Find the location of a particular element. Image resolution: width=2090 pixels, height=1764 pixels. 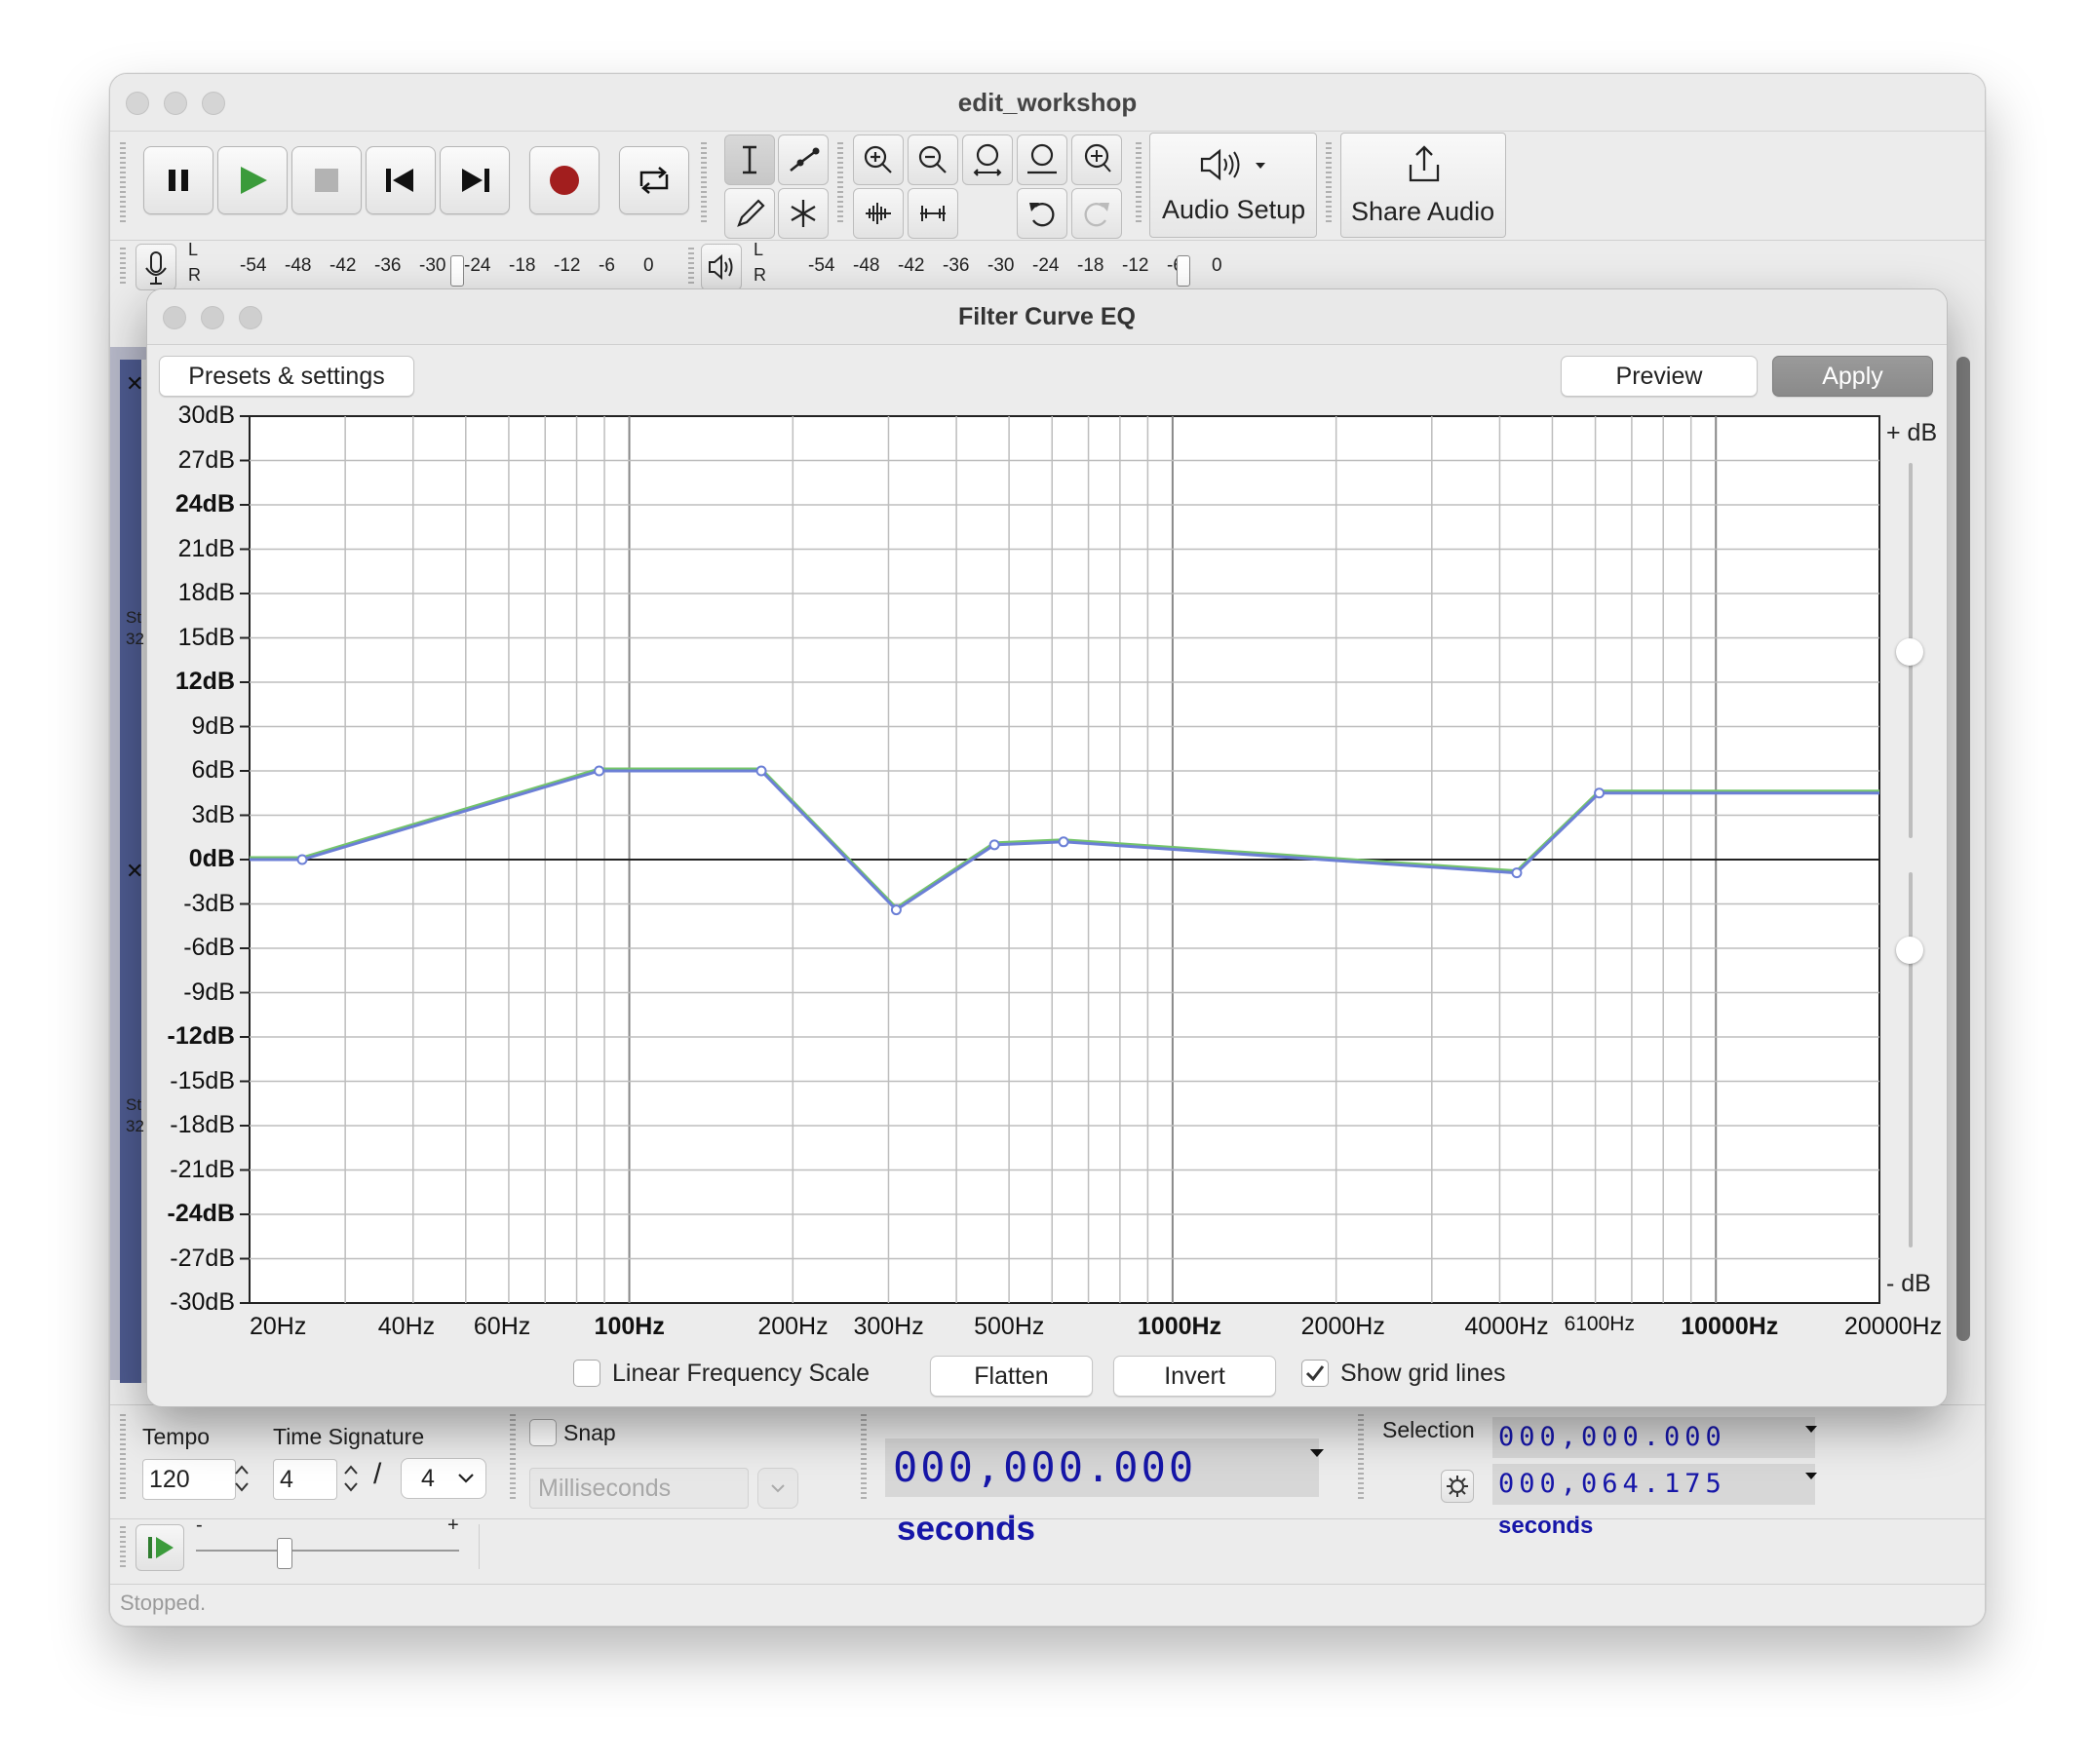

track-close-1: ✕ is located at coordinates (134, 384).